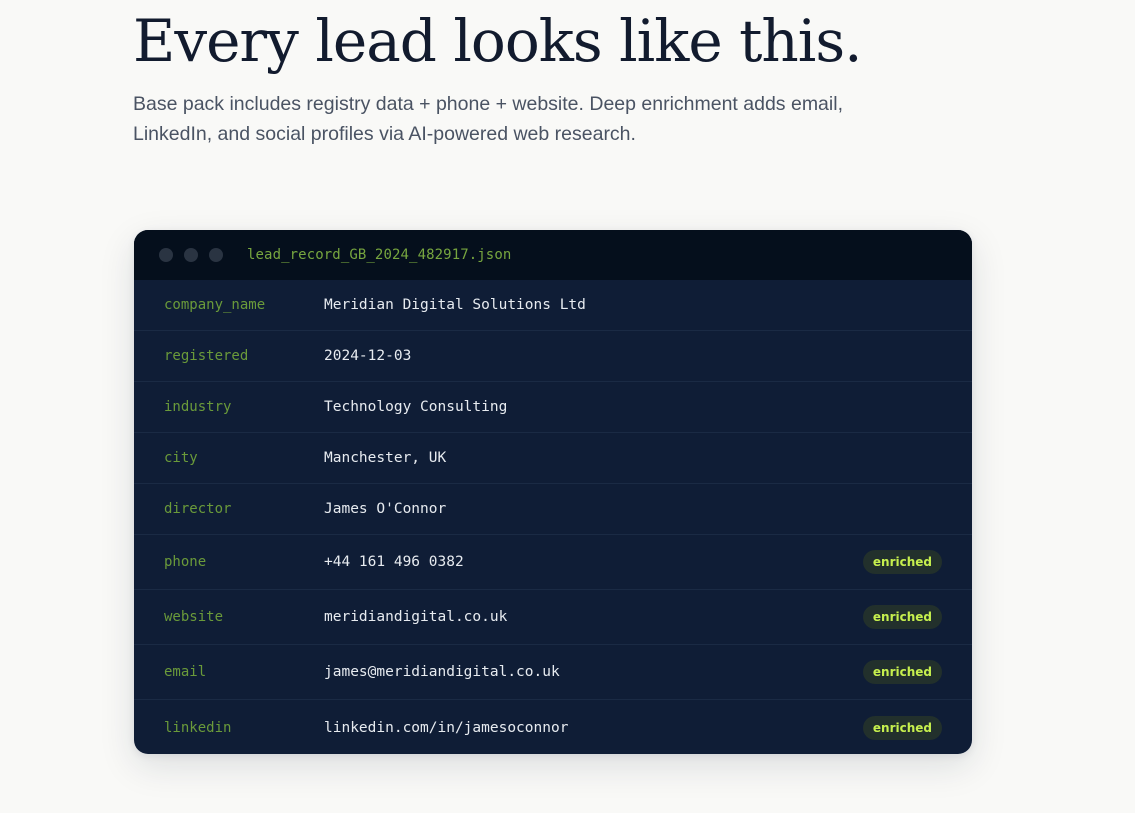 The height and width of the screenshot is (813, 1135). What do you see at coordinates (553, 509) in the screenshot?
I see `record-row-director: director James O'Connor` at bounding box center [553, 509].